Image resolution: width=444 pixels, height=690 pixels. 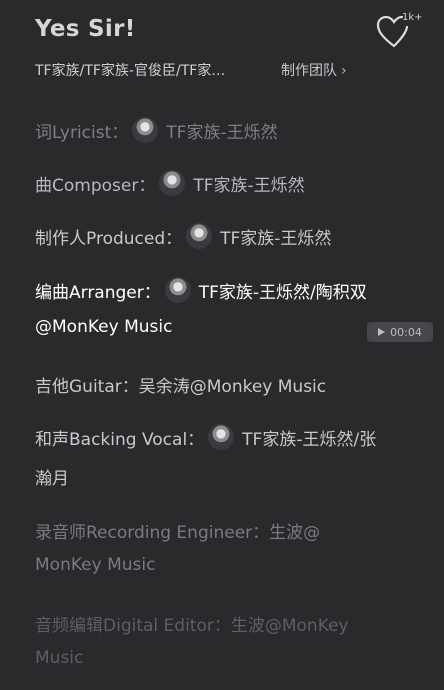 I want to click on seek-time: 00:04, so click(x=406, y=332).